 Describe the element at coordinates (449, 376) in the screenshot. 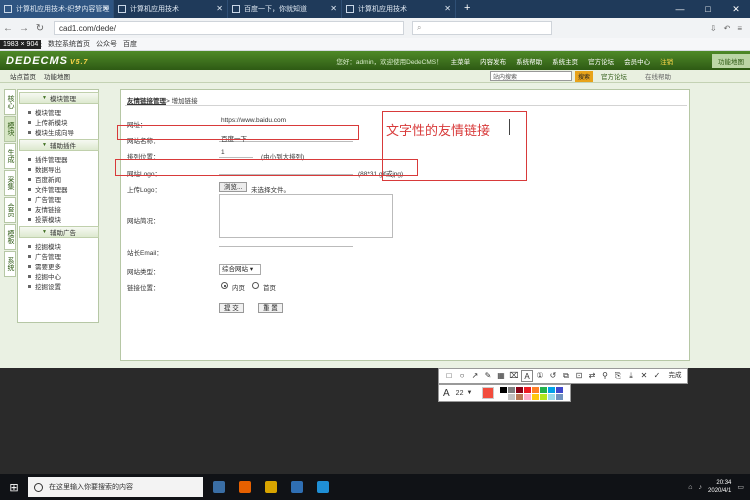

I see `rectangle-icon: □` at that location.